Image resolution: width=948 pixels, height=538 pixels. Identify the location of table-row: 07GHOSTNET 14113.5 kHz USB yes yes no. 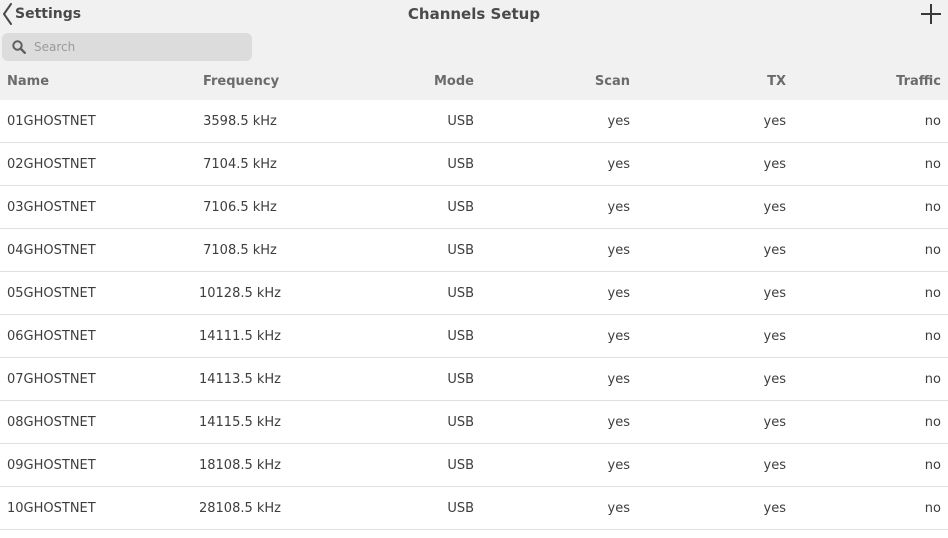
(474, 379).